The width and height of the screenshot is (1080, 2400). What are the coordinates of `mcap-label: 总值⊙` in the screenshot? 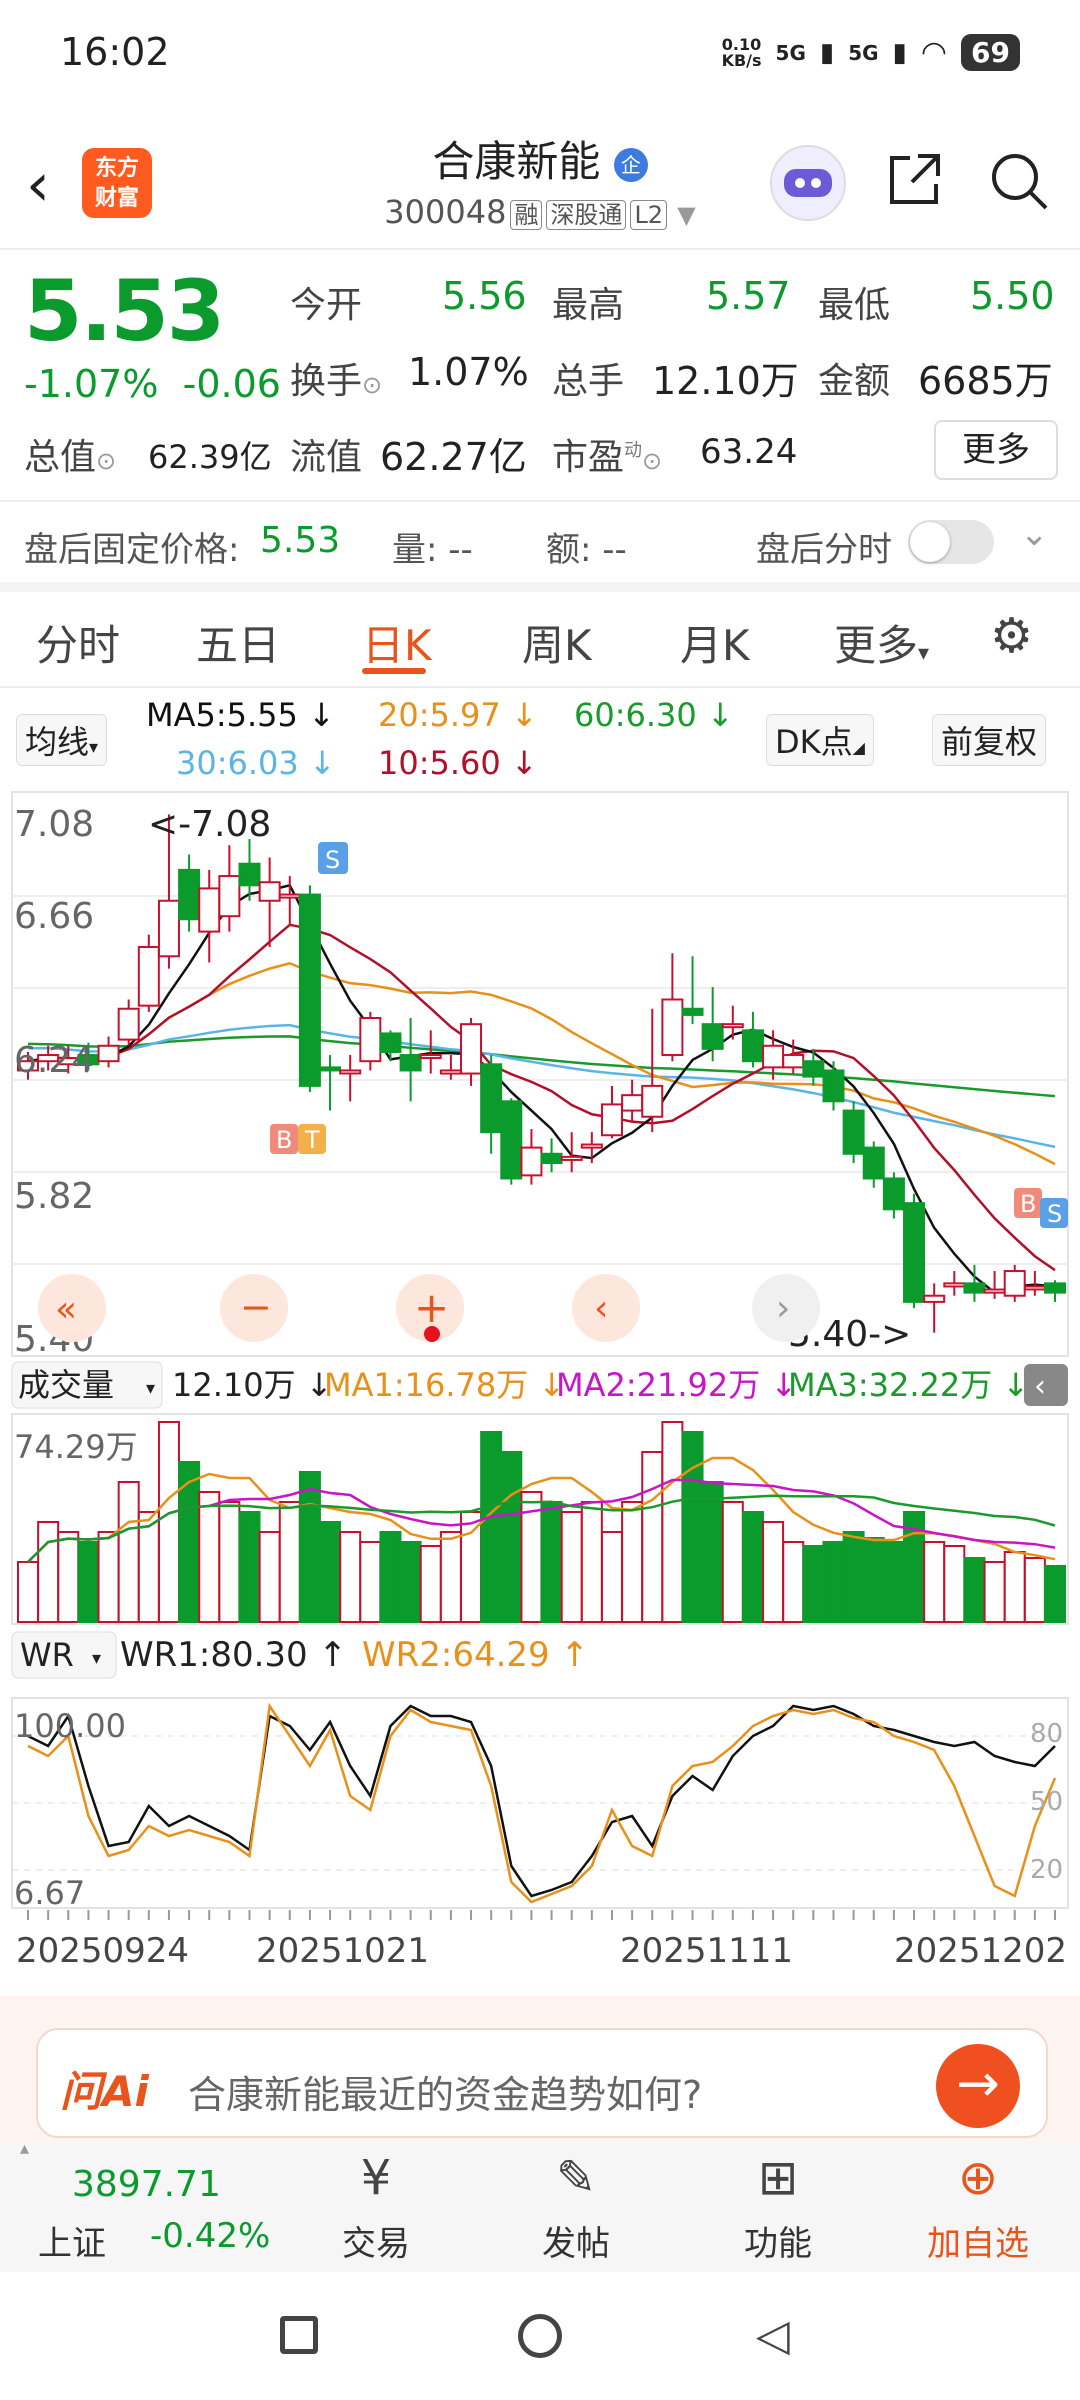 It's located at (70, 457).